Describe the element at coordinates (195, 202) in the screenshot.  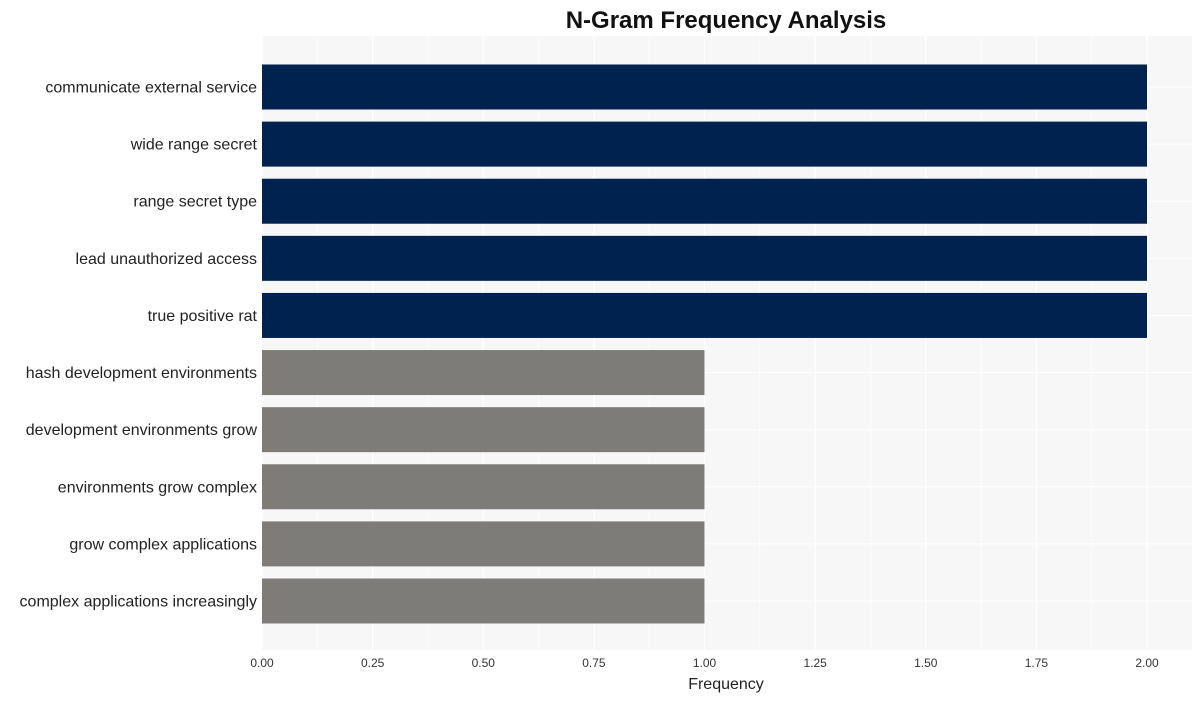
I see `y-tick-label: range secret type` at that location.